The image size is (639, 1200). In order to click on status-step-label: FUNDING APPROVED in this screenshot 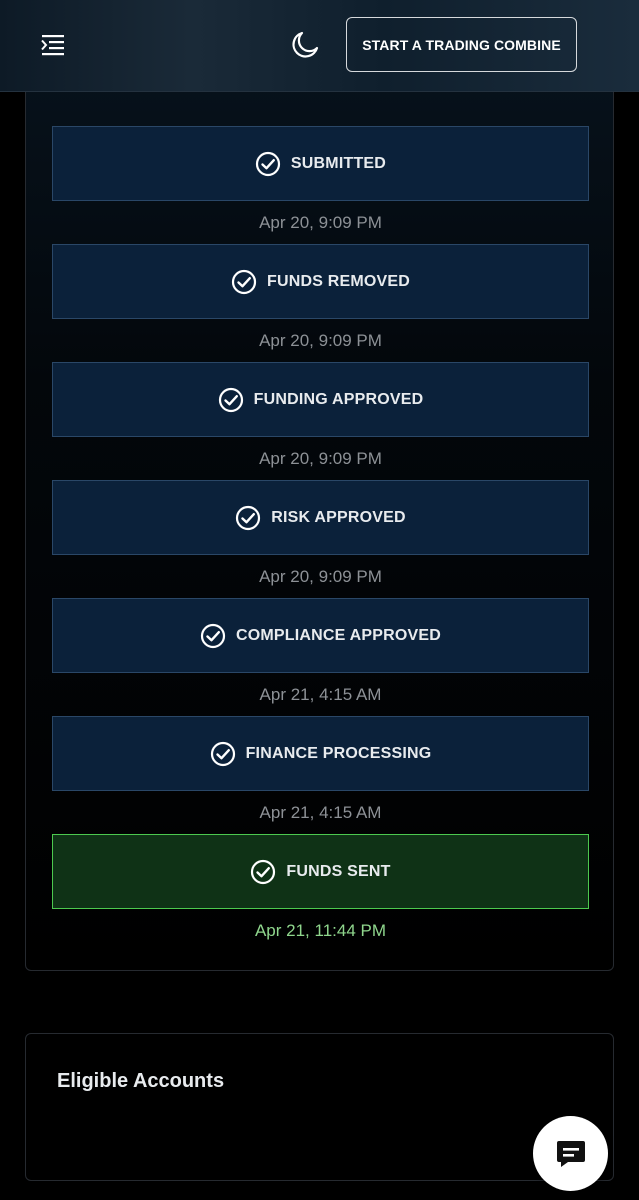, I will do `click(338, 399)`.